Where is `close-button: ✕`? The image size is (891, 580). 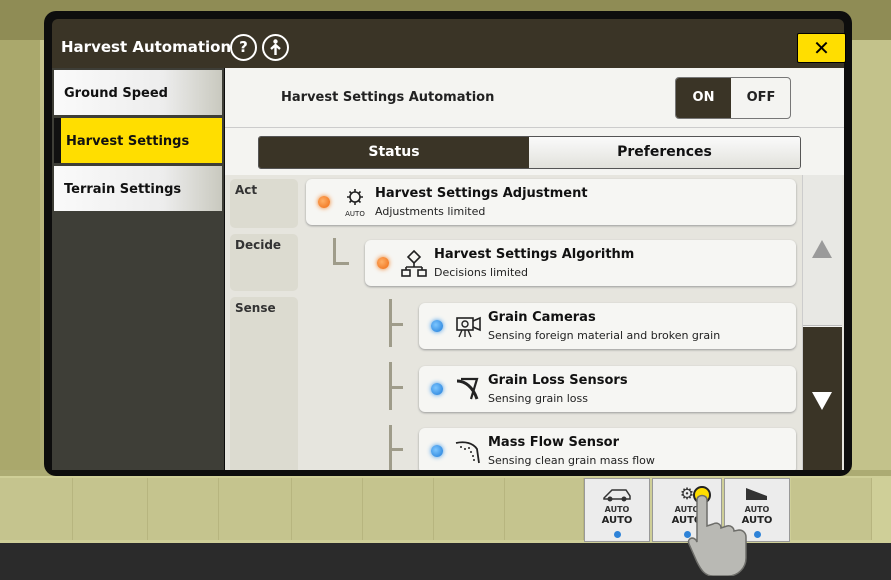 close-button: ✕ is located at coordinates (821, 48).